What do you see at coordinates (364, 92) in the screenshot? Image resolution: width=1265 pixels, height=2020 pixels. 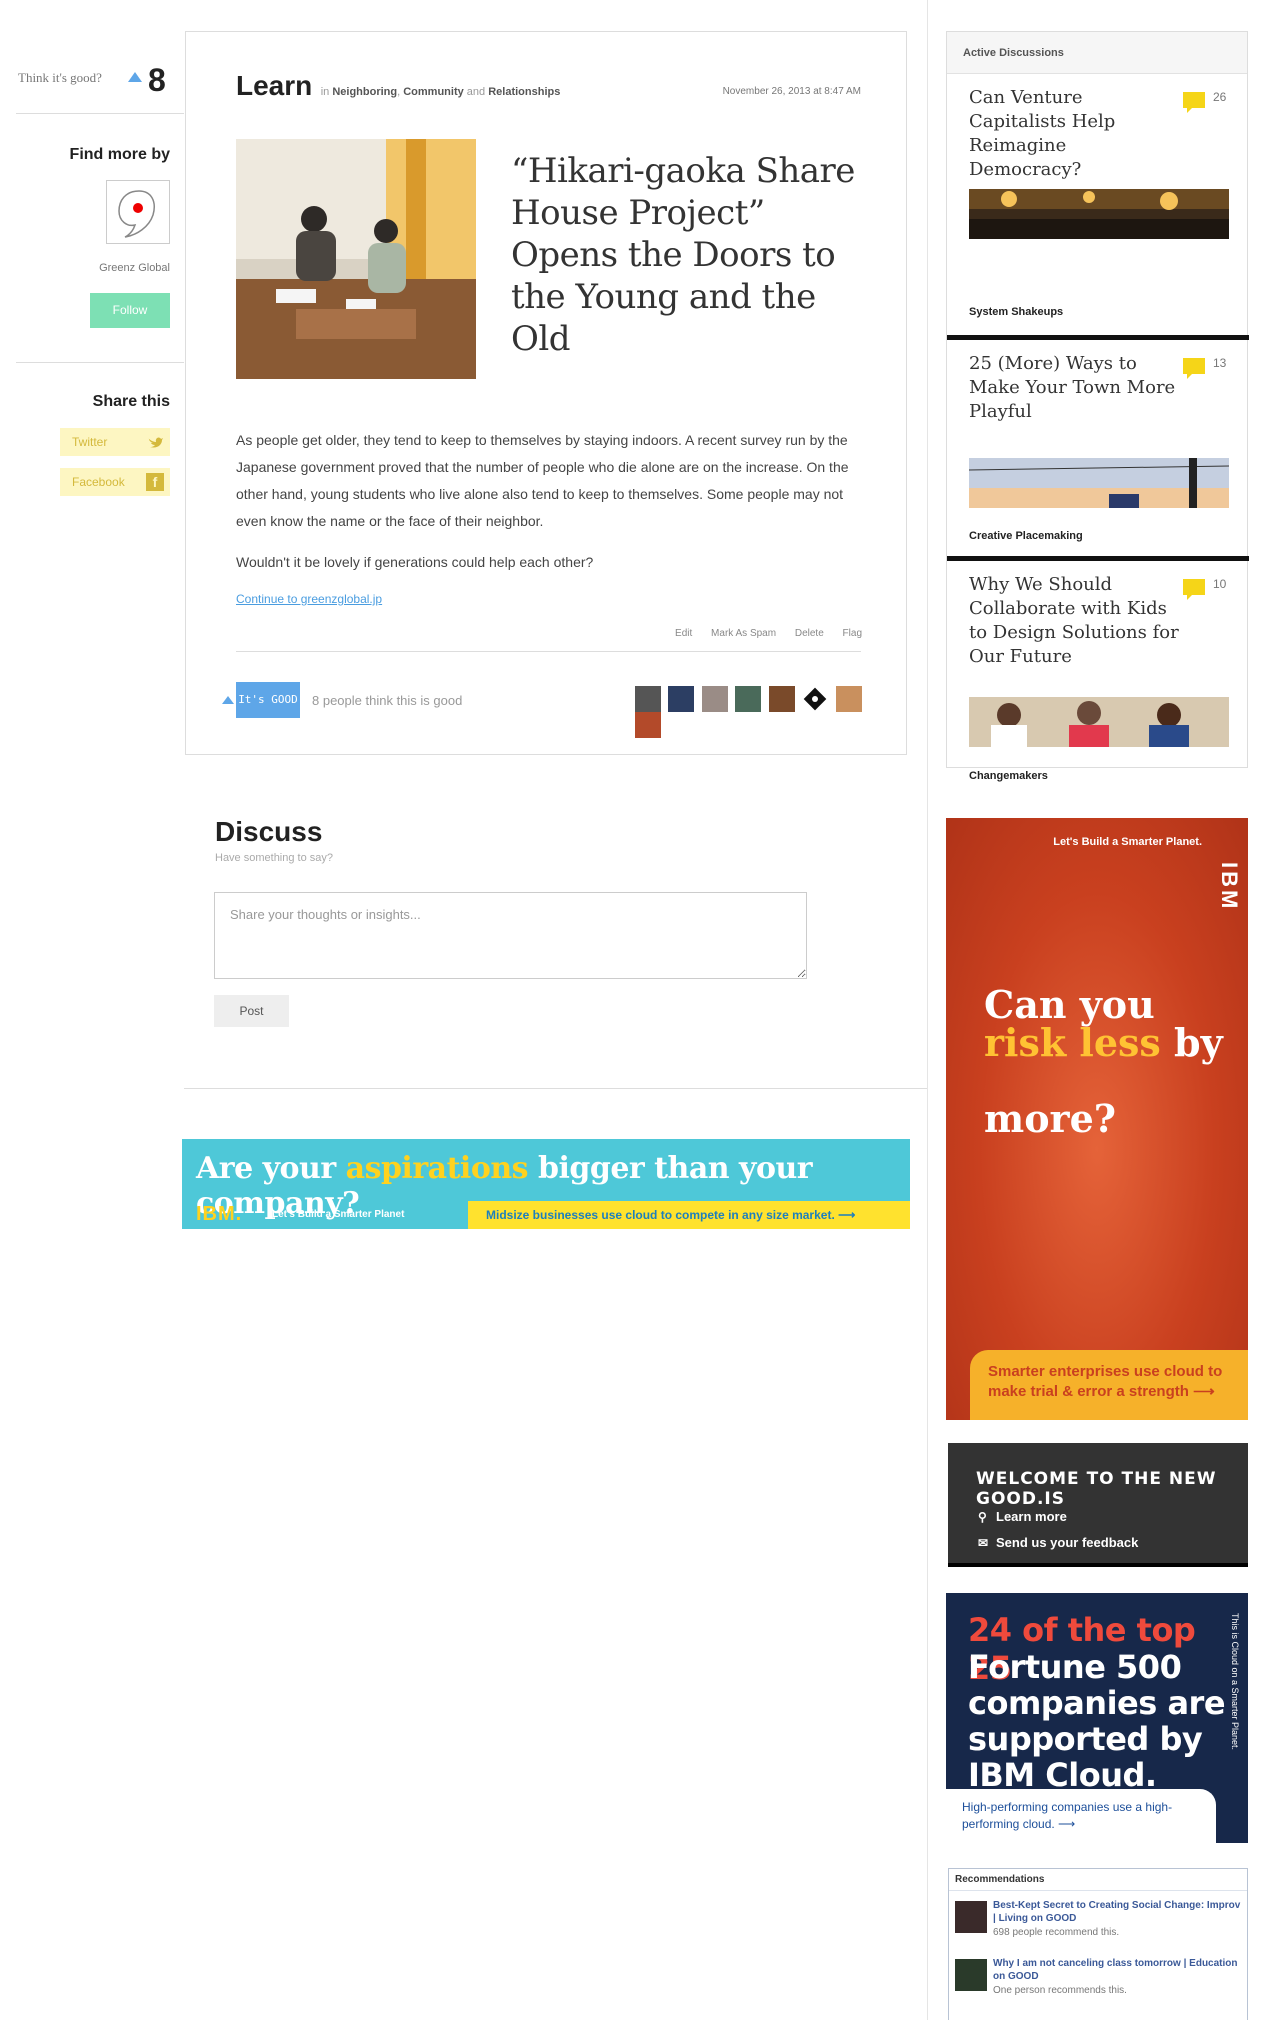 I see `tag-neighboring: Neighboring` at bounding box center [364, 92].